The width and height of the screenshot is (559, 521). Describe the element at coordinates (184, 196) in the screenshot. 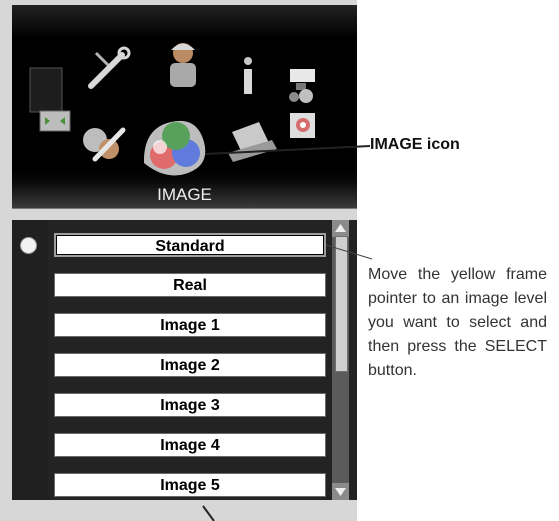

I see `icon-menu-title: IMAGE` at that location.